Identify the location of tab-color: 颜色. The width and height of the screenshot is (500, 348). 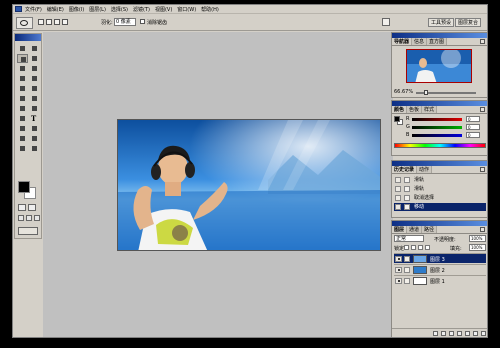
(400, 109).